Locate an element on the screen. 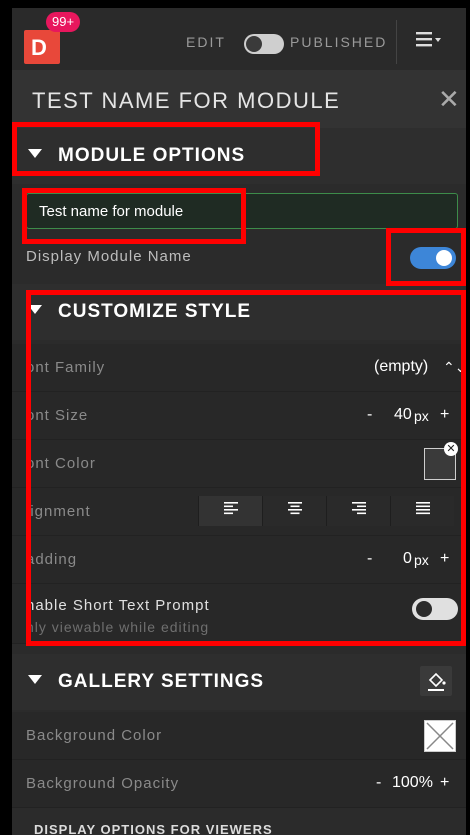 This screenshot has width=470, height=835. opacity-value: 100% is located at coordinates (412, 783).